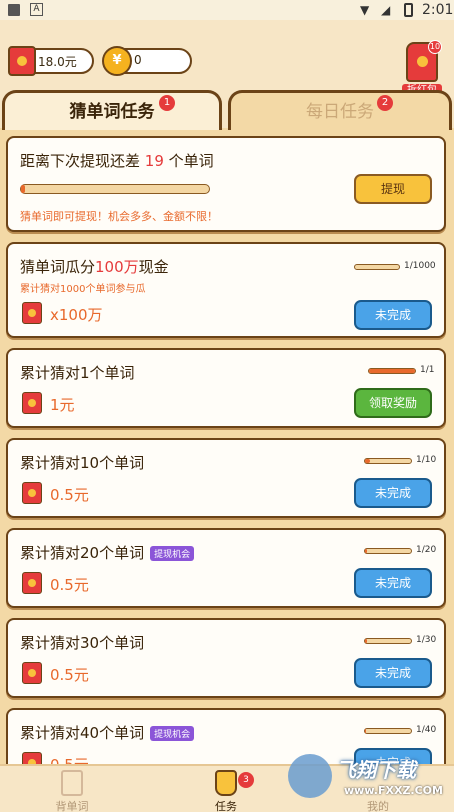 The width and height of the screenshot is (454, 812). I want to click on watermark-brand: 飞翔下载, so click(376, 770).